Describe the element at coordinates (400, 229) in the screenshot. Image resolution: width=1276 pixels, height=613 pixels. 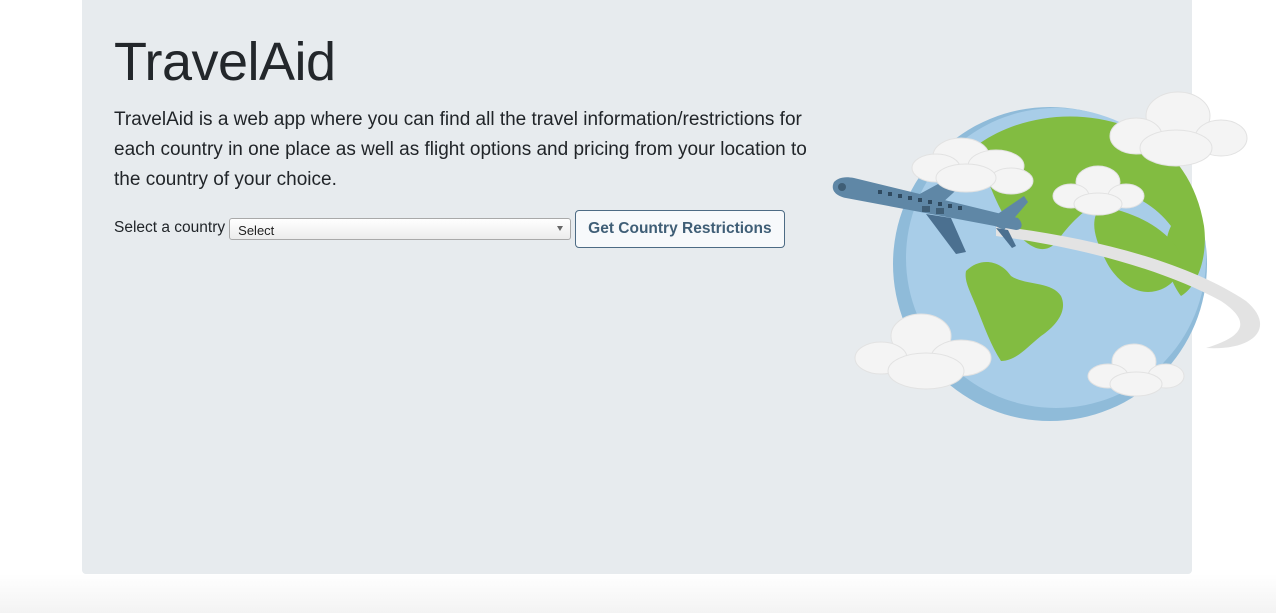
I see `country-select: Select` at that location.